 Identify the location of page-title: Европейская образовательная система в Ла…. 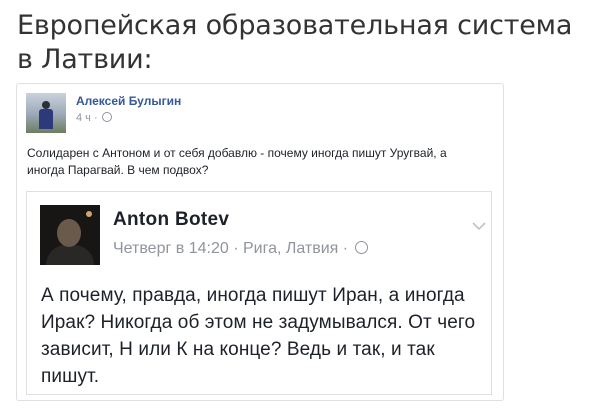
(295, 42).